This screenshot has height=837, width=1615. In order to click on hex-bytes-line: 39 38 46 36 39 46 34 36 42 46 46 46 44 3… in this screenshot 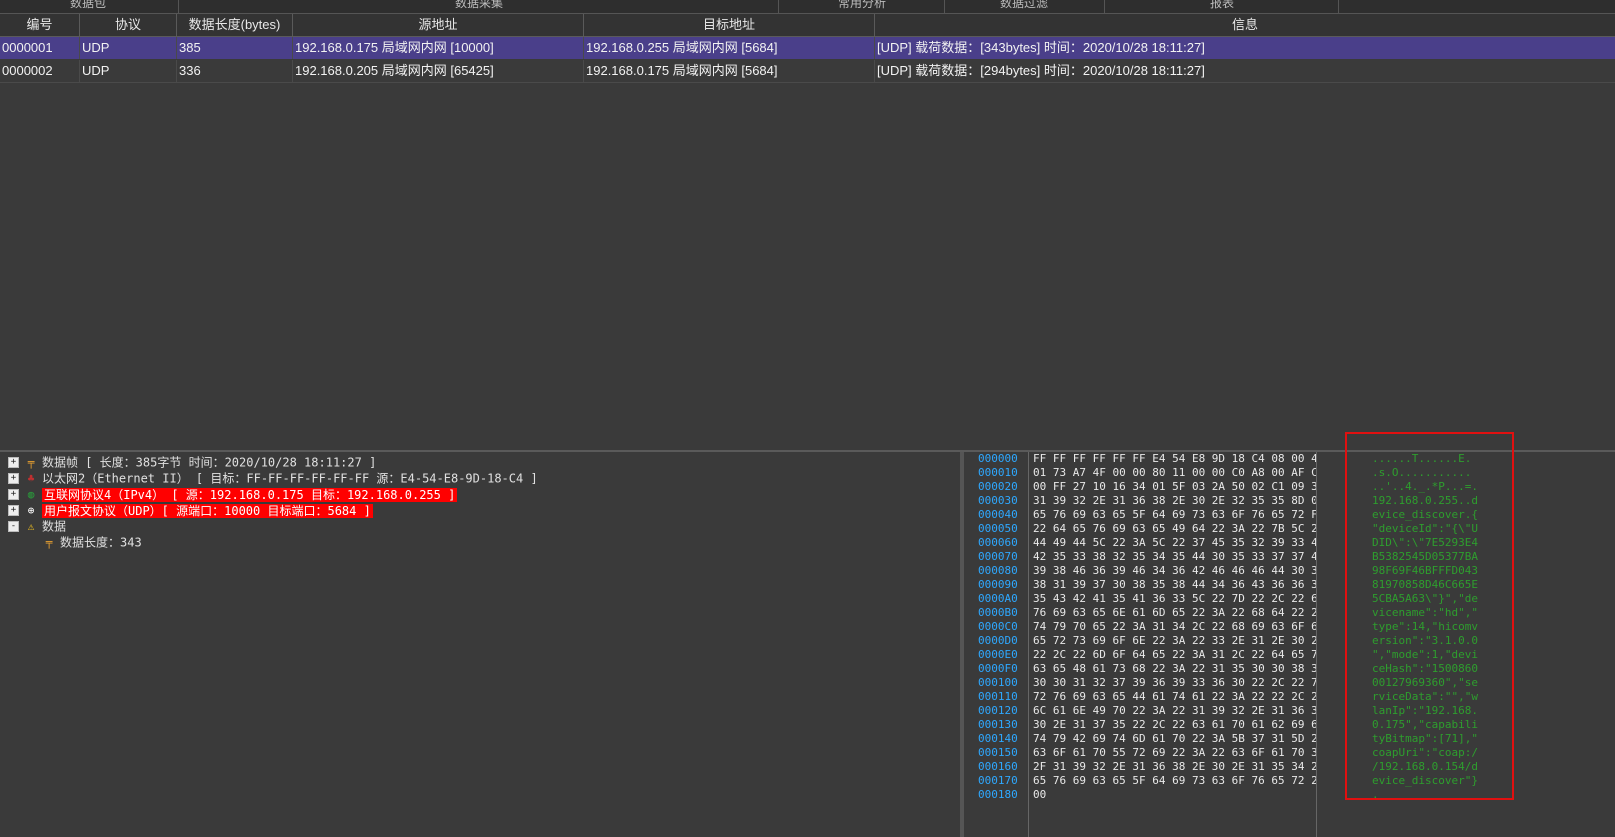, I will do `click(1175, 570)`.